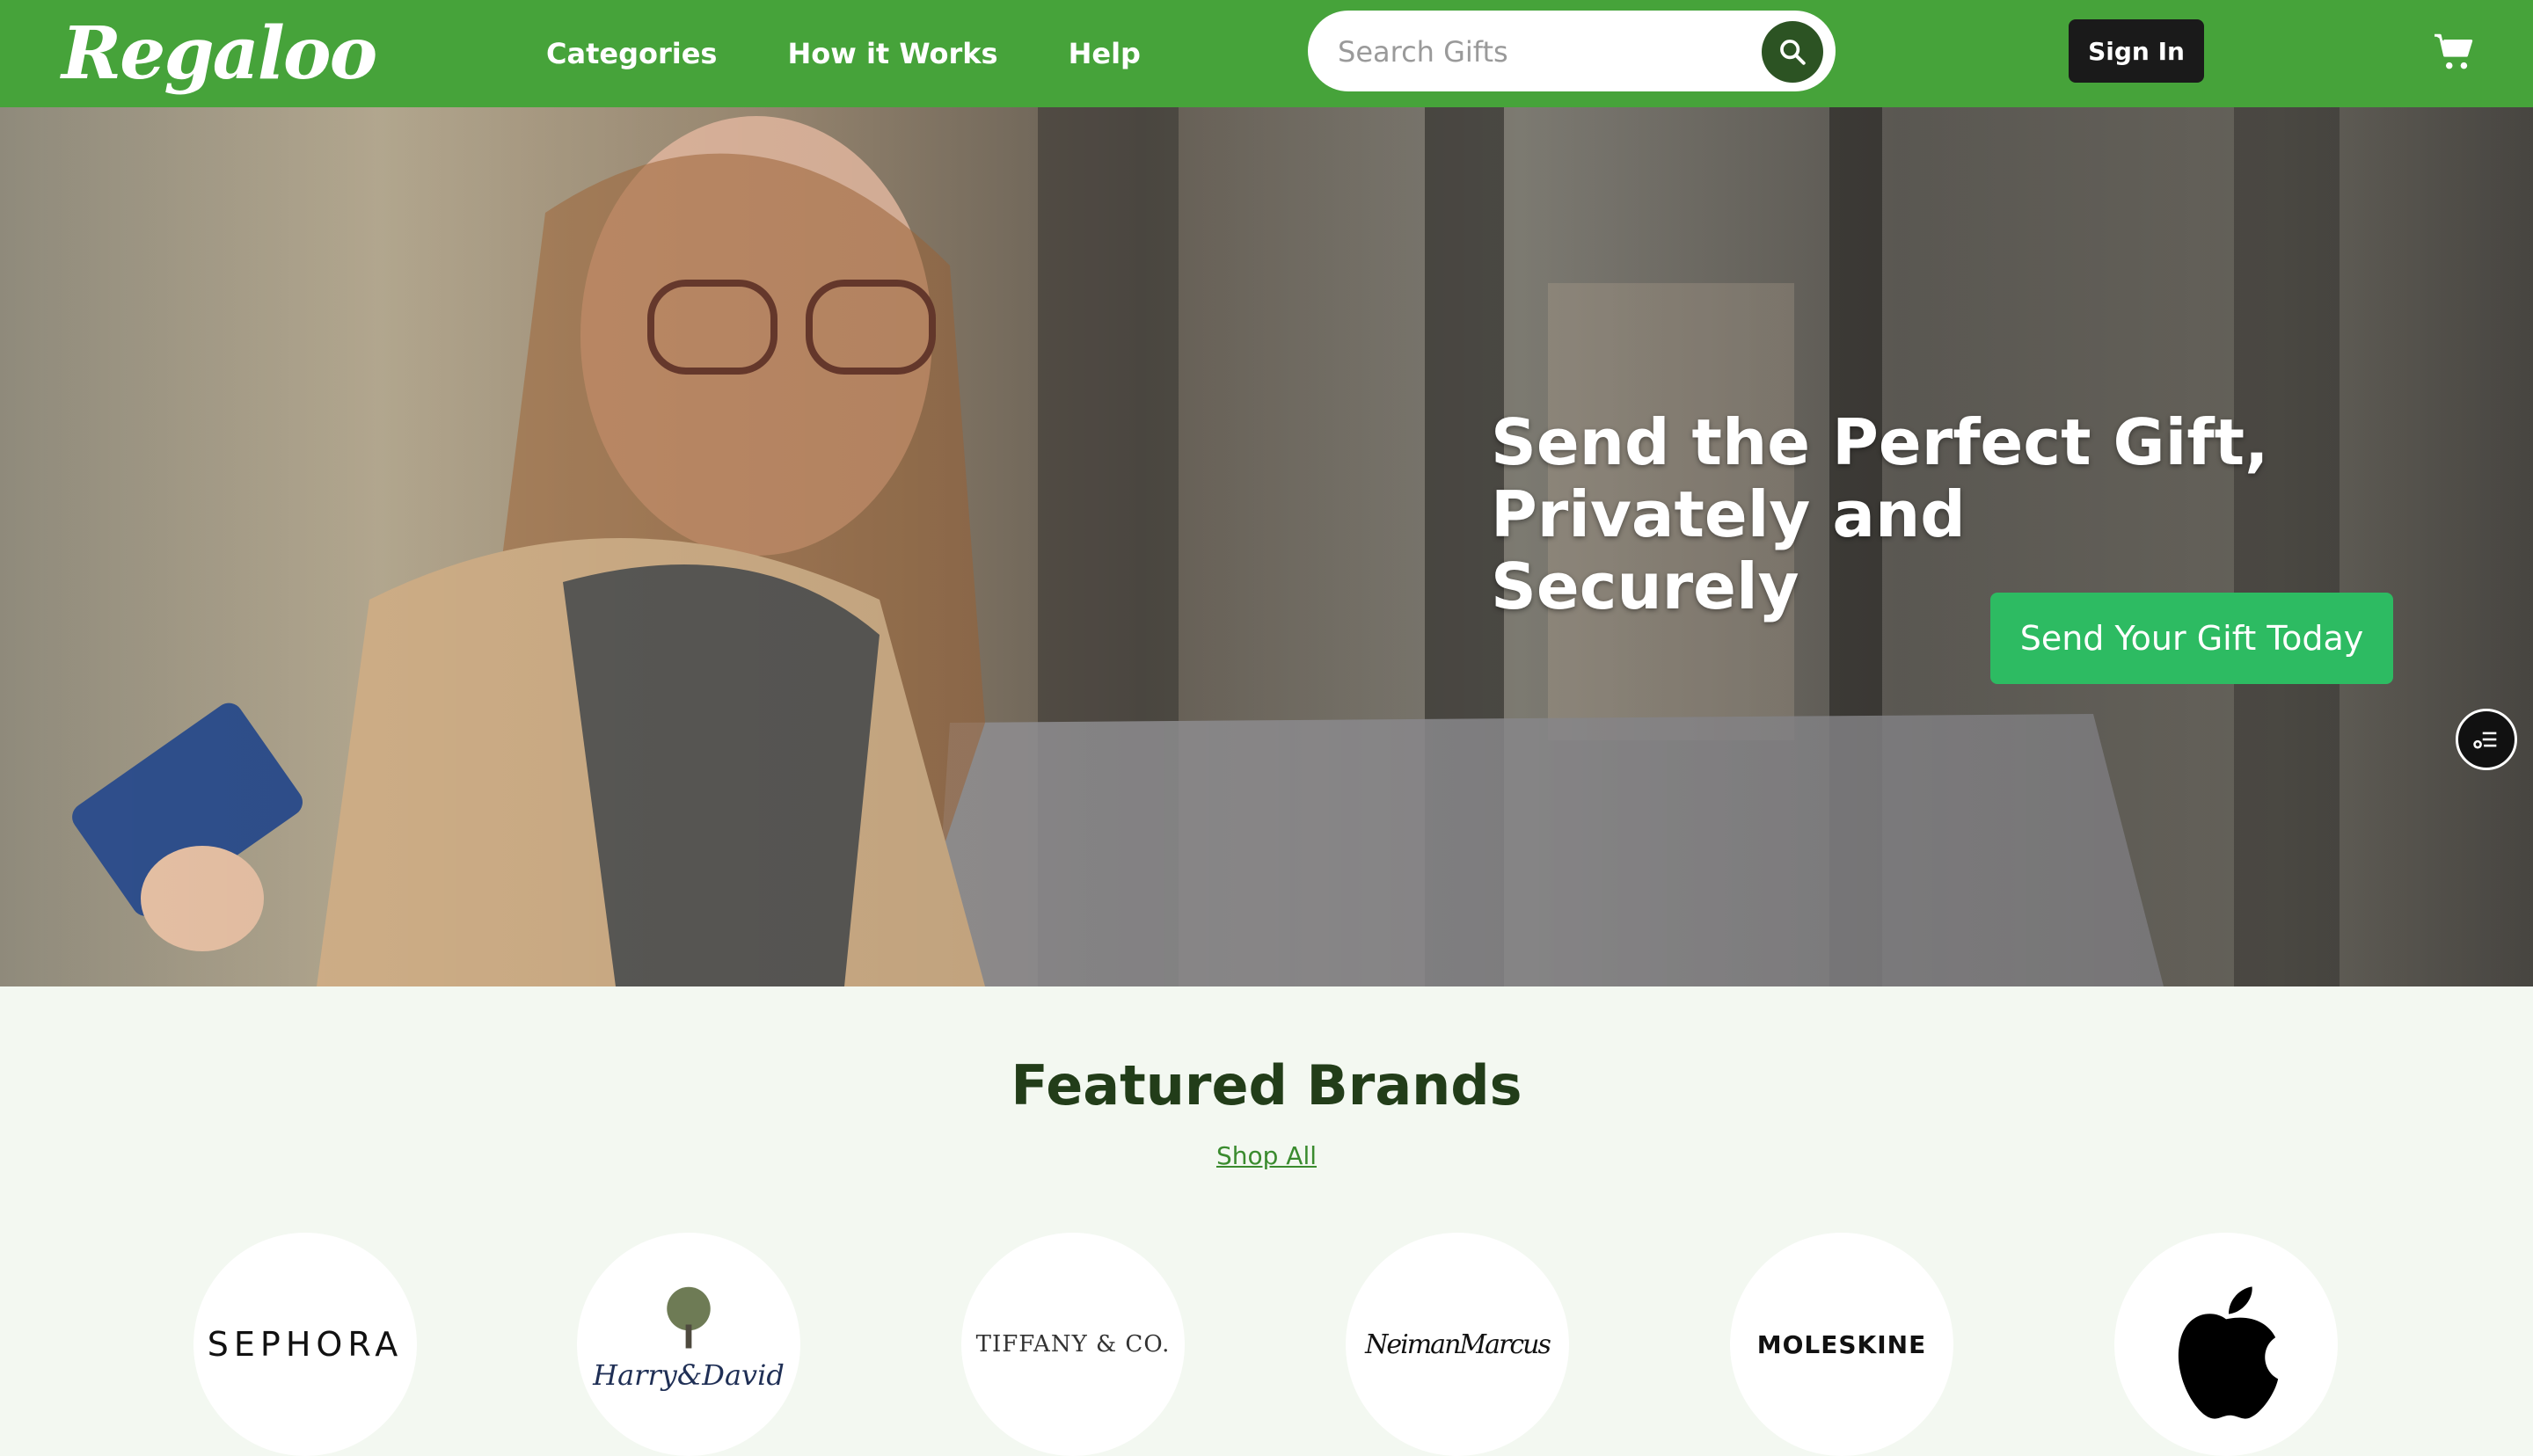 Image resolution: width=2533 pixels, height=1456 pixels. What do you see at coordinates (1535, 52) in the screenshot?
I see `search-input` at bounding box center [1535, 52].